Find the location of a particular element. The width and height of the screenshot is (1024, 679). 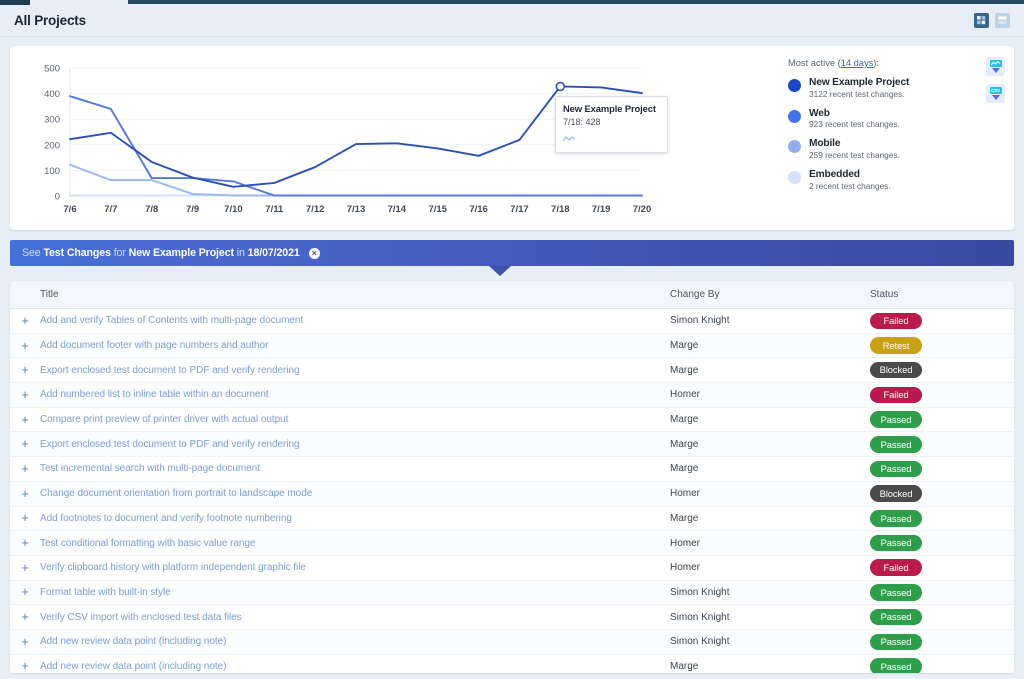

legend-item: Mobile 259 recent test changes. is located at coordinates (883, 149).